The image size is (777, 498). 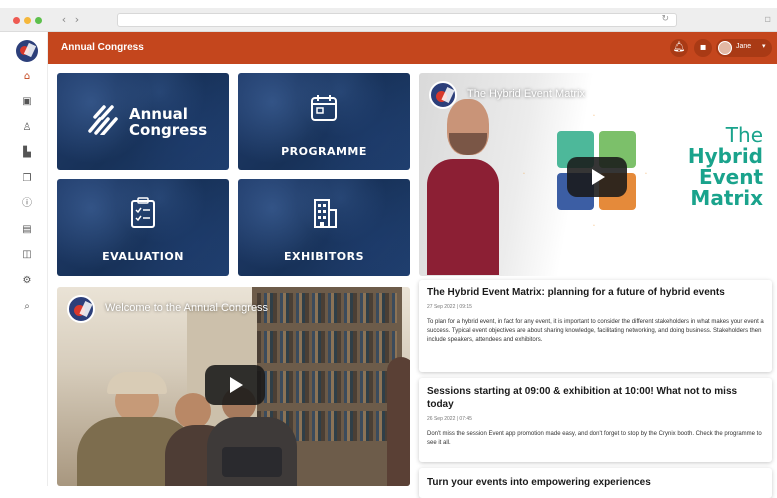 I want to click on address-bar: ↻, so click(x=397, y=20).